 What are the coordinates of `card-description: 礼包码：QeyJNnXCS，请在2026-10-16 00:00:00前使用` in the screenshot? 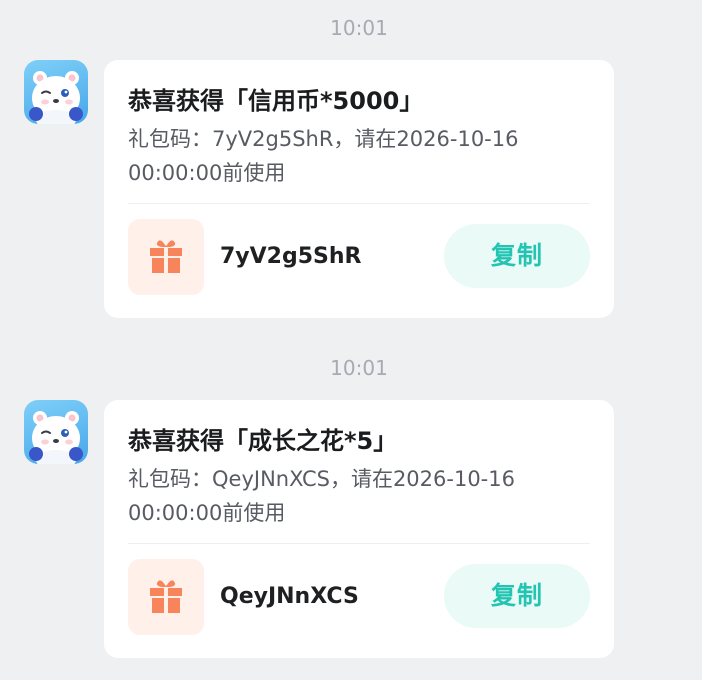 It's located at (321, 496).